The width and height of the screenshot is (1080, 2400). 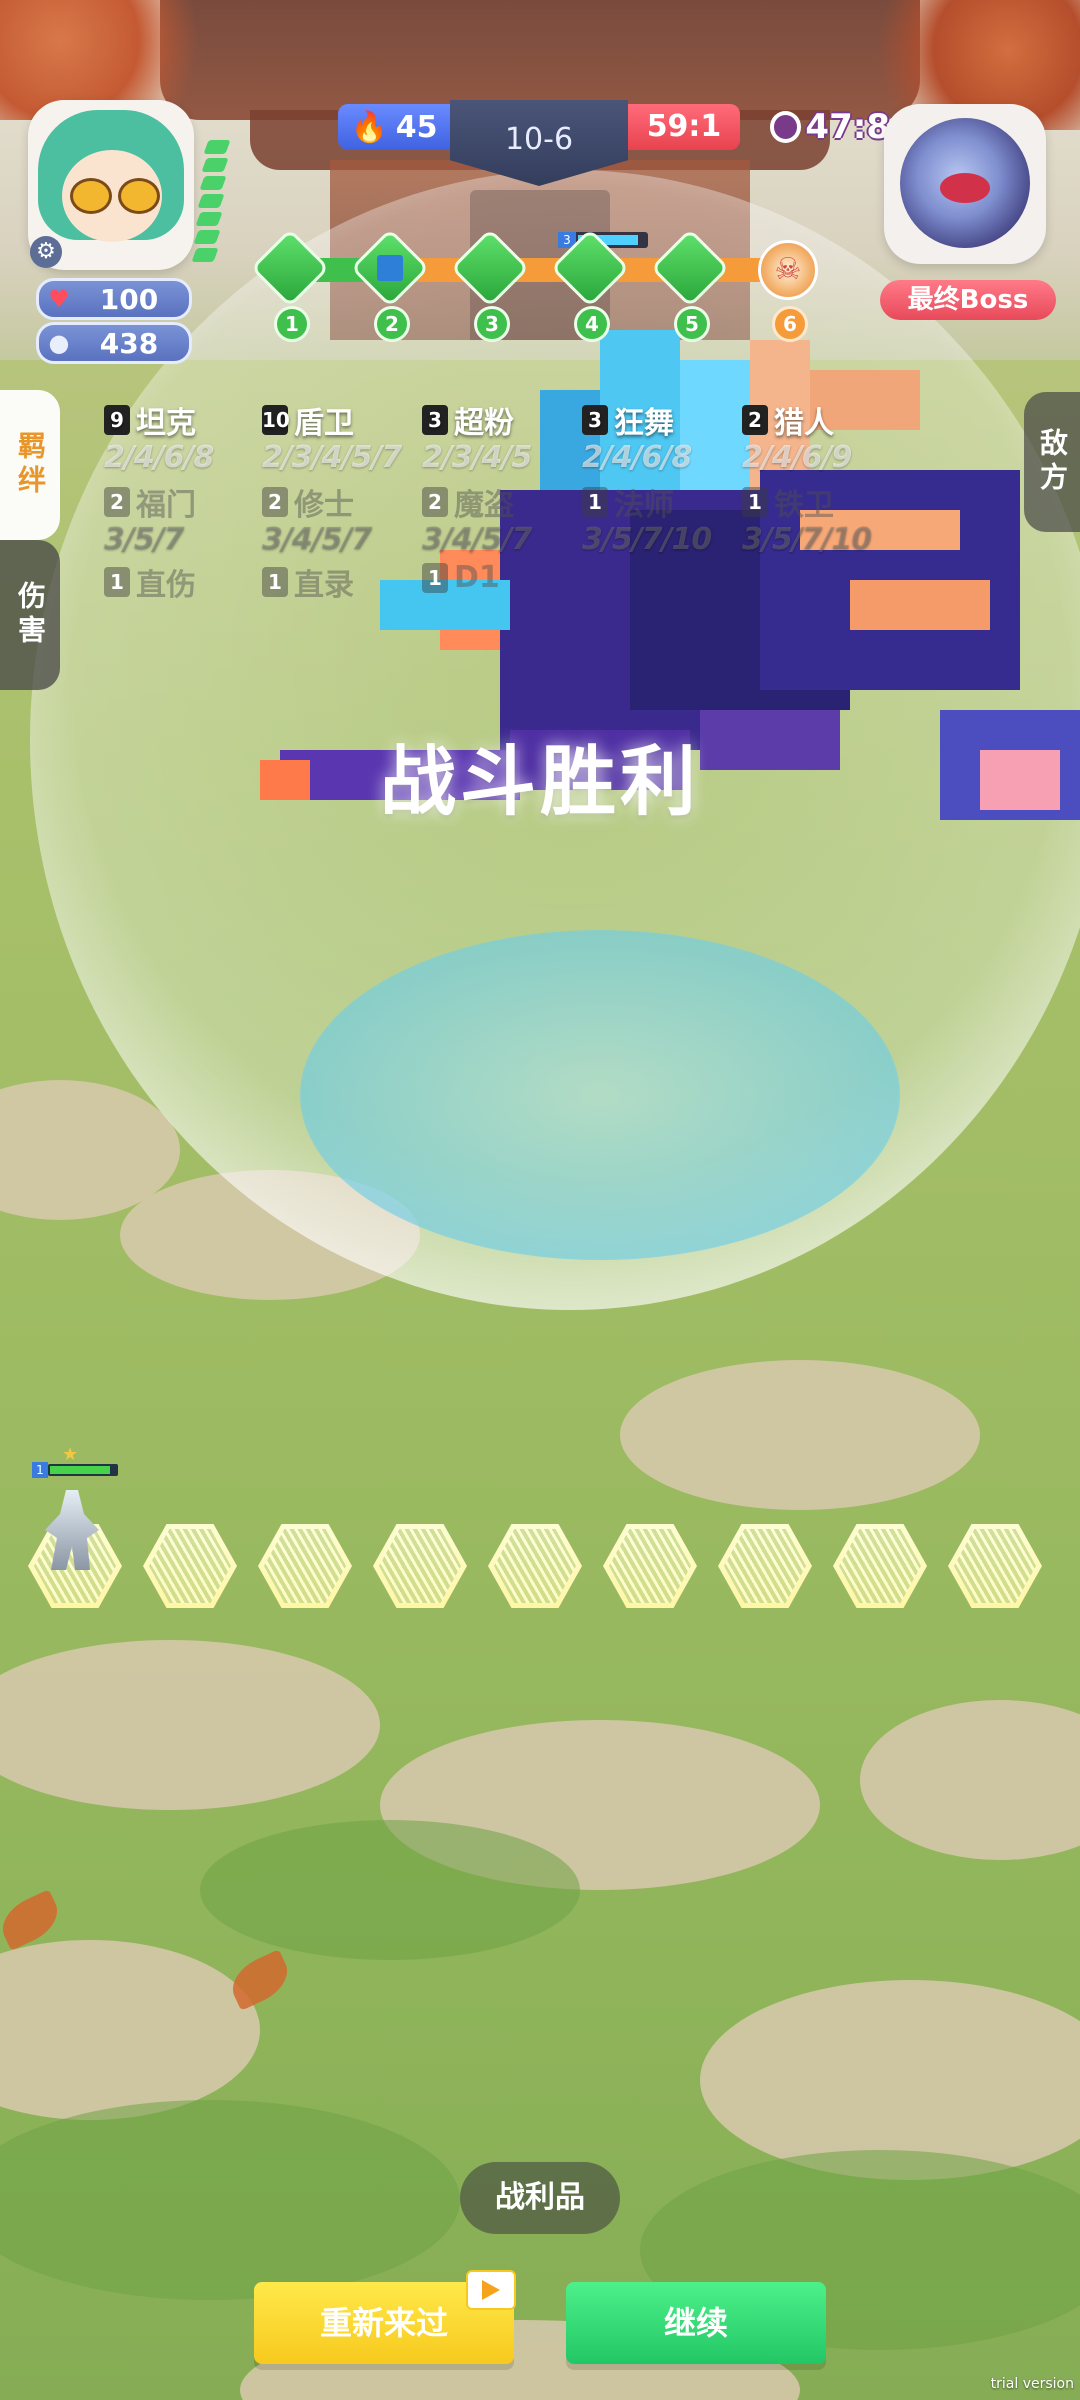 What do you see at coordinates (540, 781) in the screenshot?
I see `battle-victory-text: 战斗胜利` at bounding box center [540, 781].